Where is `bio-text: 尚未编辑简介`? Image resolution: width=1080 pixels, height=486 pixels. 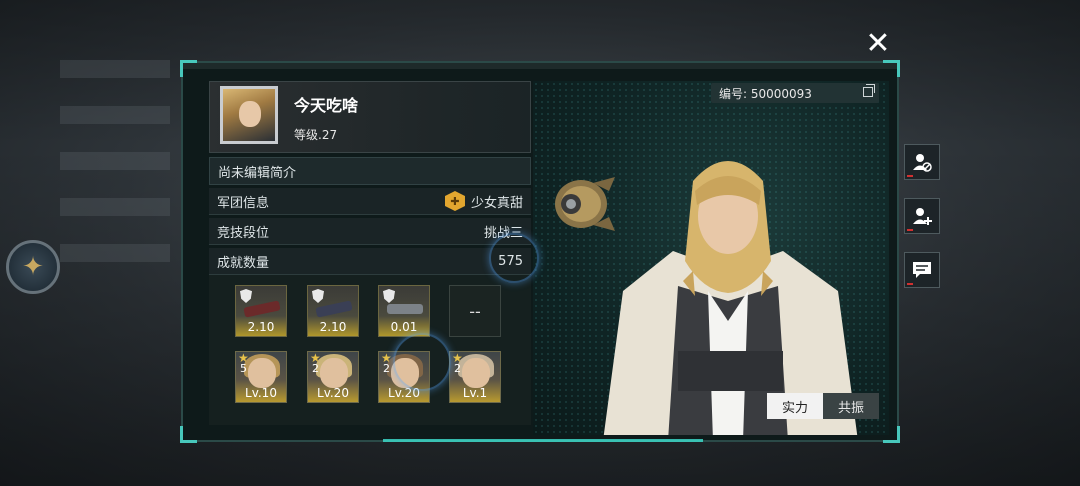 bio-text: 尚未编辑简介 is located at coordinates (257, 173).